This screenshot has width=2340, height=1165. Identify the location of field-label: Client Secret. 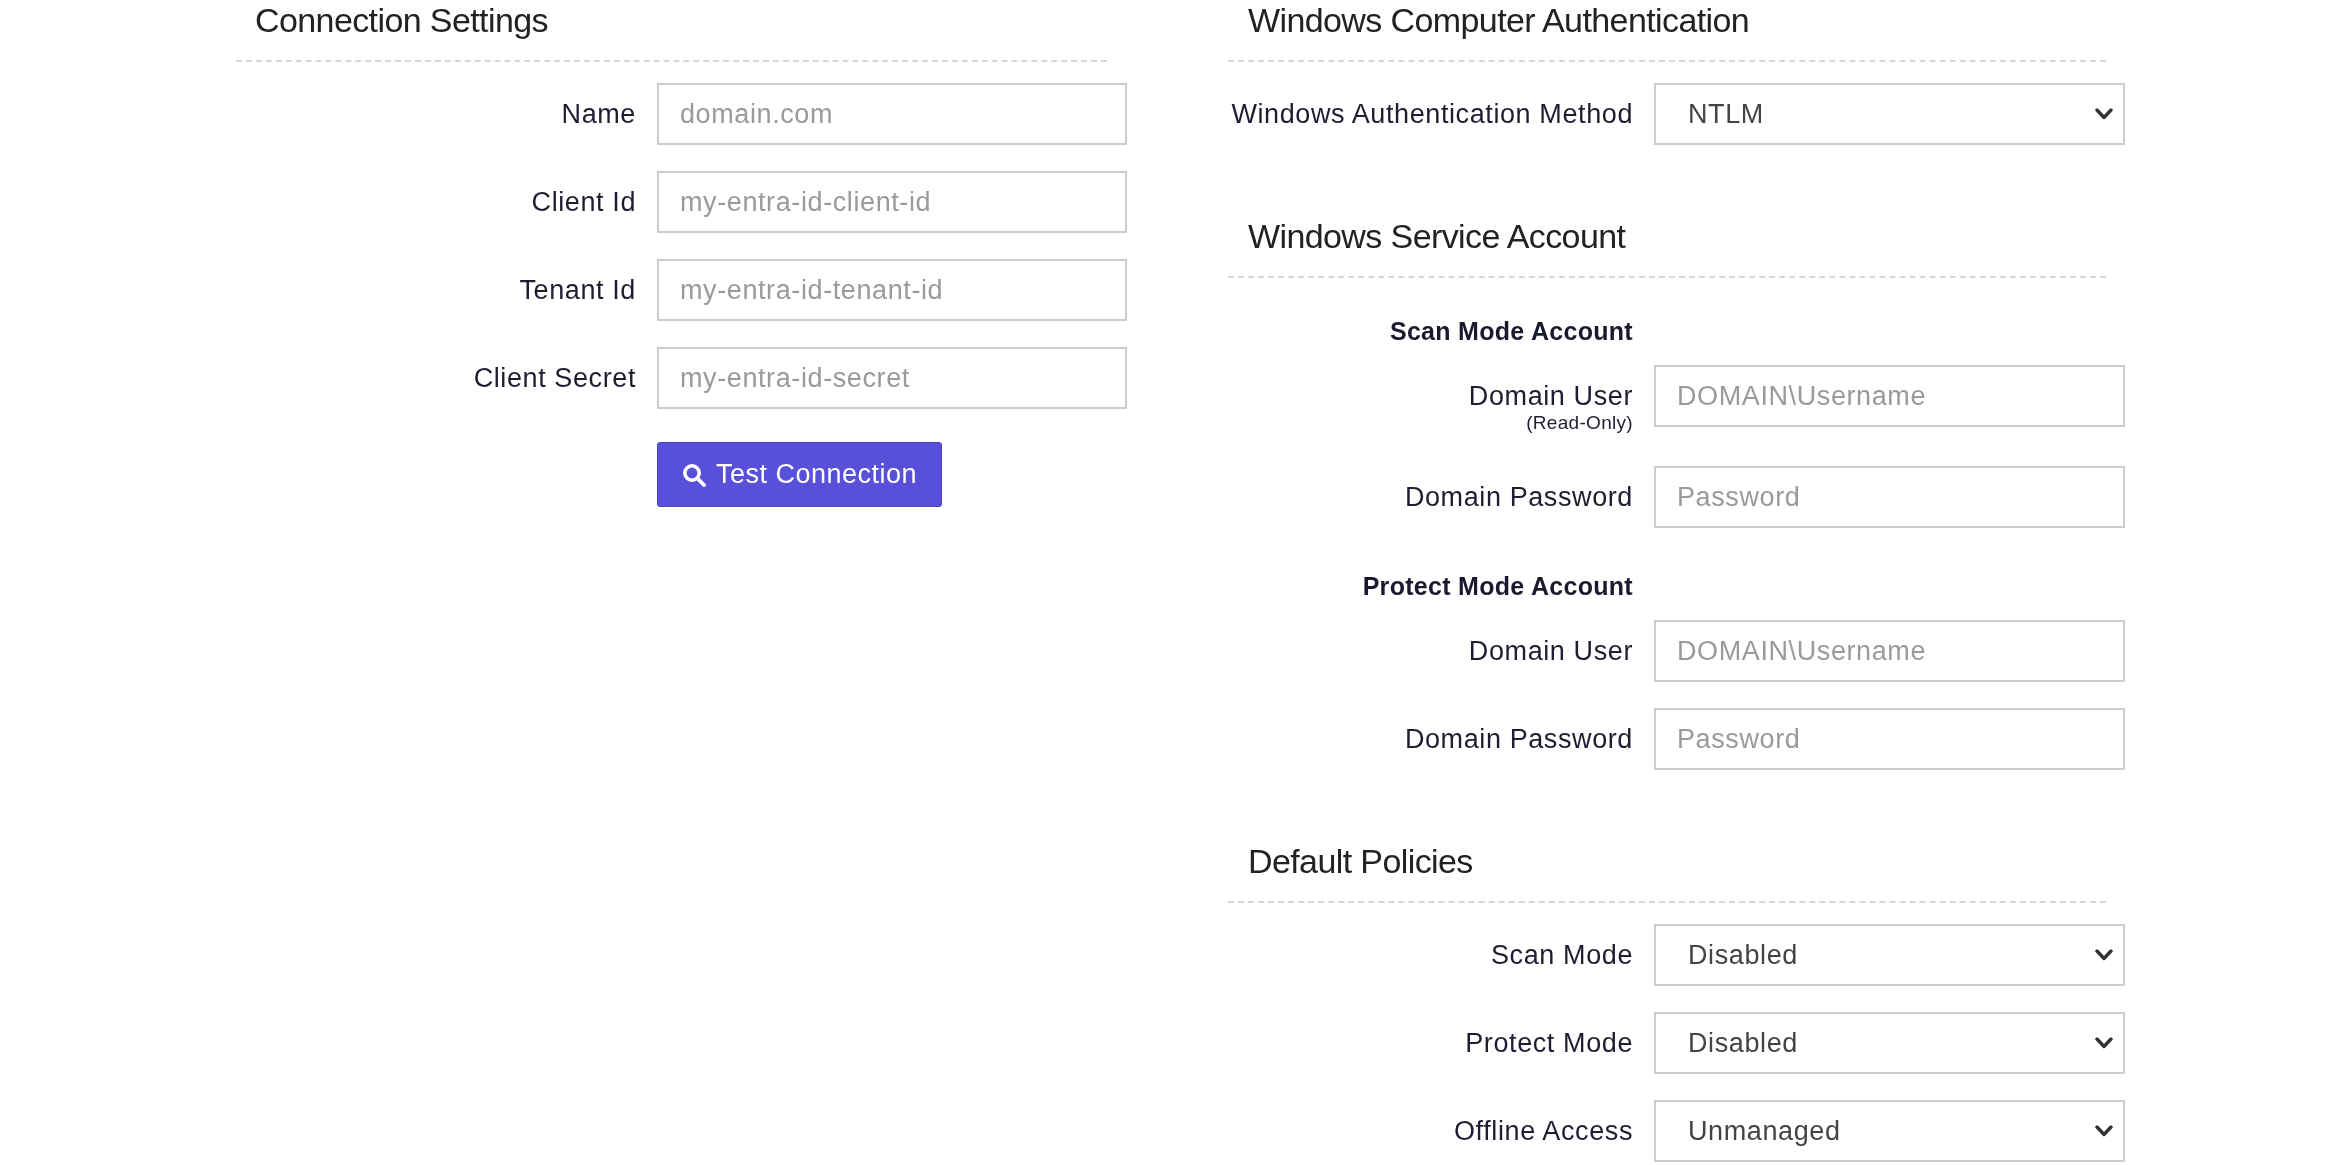
(554, 378).